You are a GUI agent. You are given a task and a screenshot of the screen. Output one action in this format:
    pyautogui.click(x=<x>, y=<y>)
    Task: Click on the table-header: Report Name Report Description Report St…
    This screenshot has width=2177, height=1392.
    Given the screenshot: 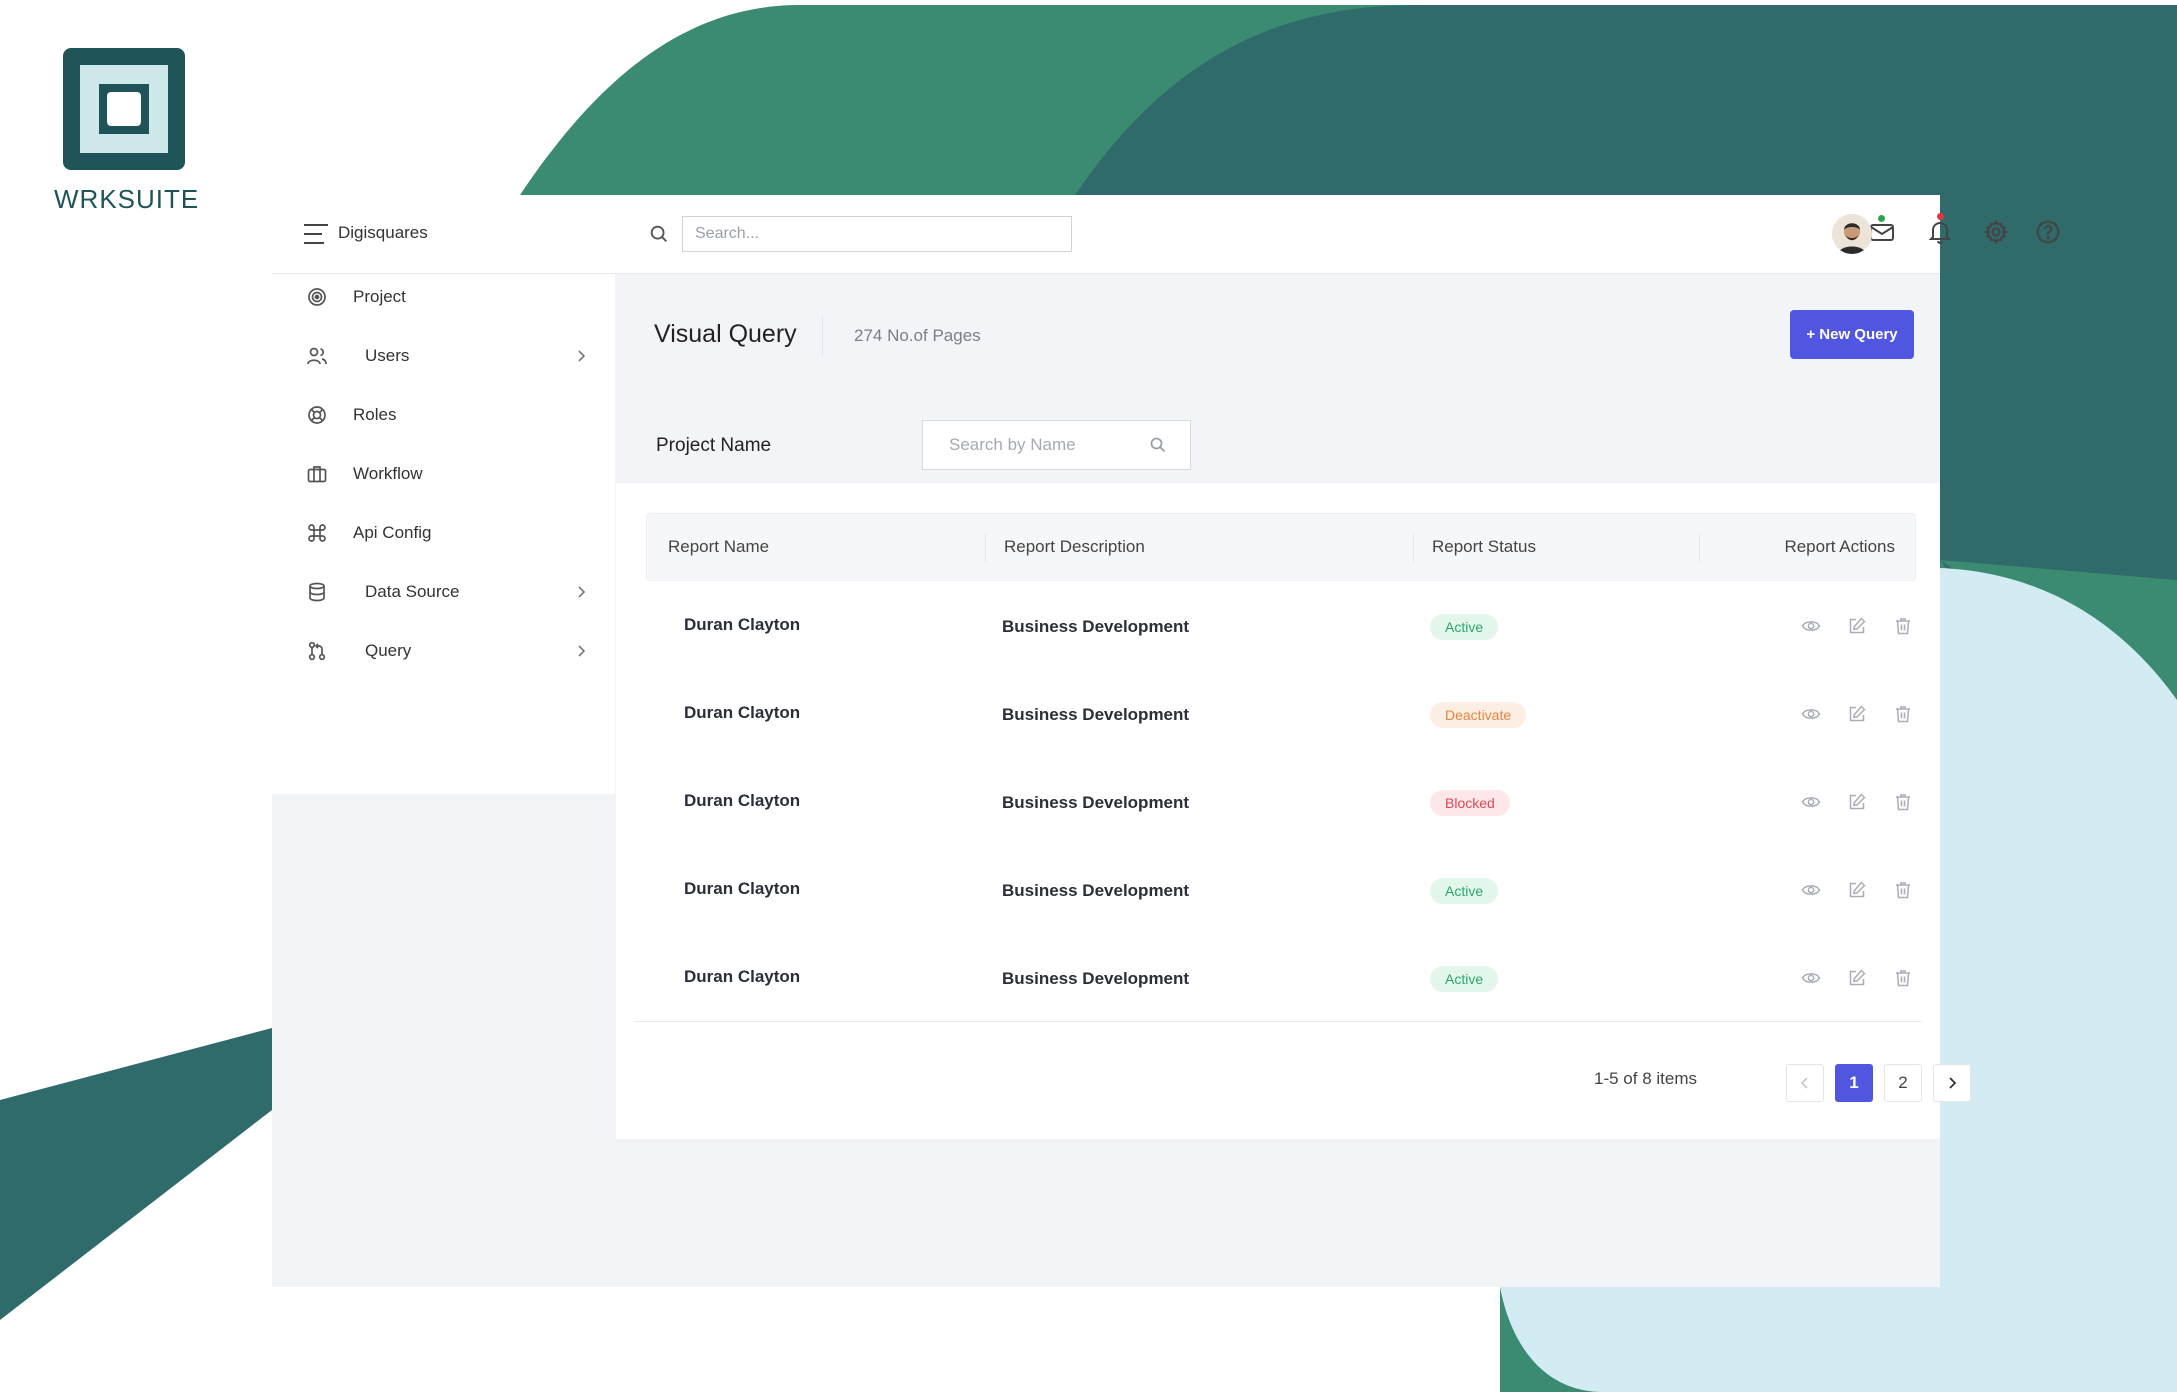 What is the action you would take?
    pyautogui.click(x=1281, y=547)
    